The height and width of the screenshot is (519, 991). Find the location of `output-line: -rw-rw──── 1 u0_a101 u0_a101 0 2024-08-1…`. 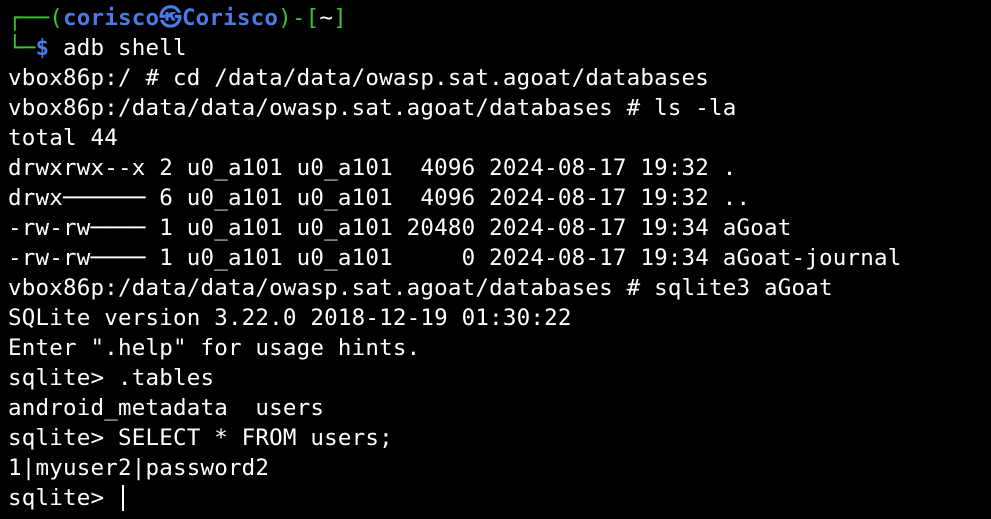

output-line: -rw-rw──── 1 u0_a101 u0_a101 0 2024-08-1… is located at coordinates (455, 258).